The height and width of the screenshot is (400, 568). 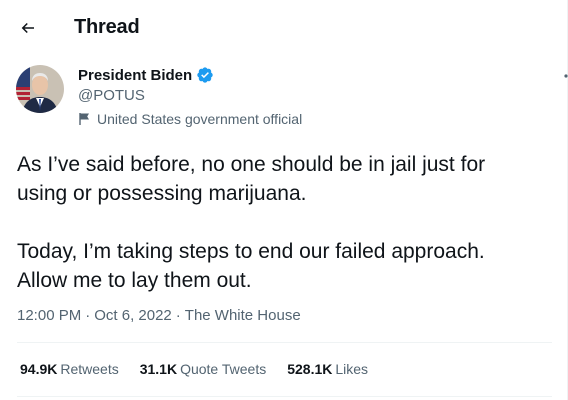 I want to click on tweet-source: The White House, so click(x=243, y=315).